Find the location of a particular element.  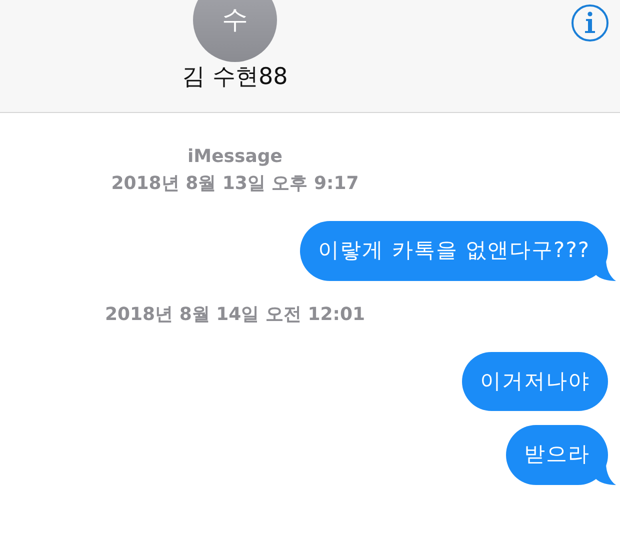

timestamp: 2018년 8월 14일 오전 12:01 is located at coordinates (235, 314).